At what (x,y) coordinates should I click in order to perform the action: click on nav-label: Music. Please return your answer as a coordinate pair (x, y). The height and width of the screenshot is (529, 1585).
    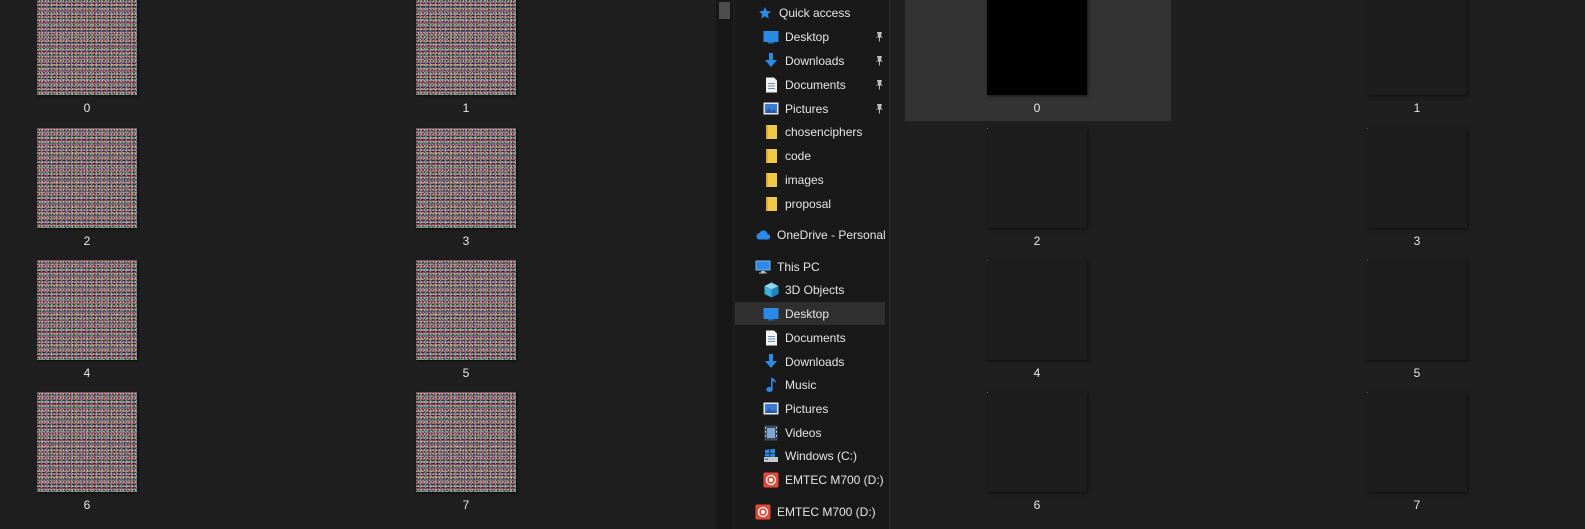
    Looking at the image, I should click on (801, 384).